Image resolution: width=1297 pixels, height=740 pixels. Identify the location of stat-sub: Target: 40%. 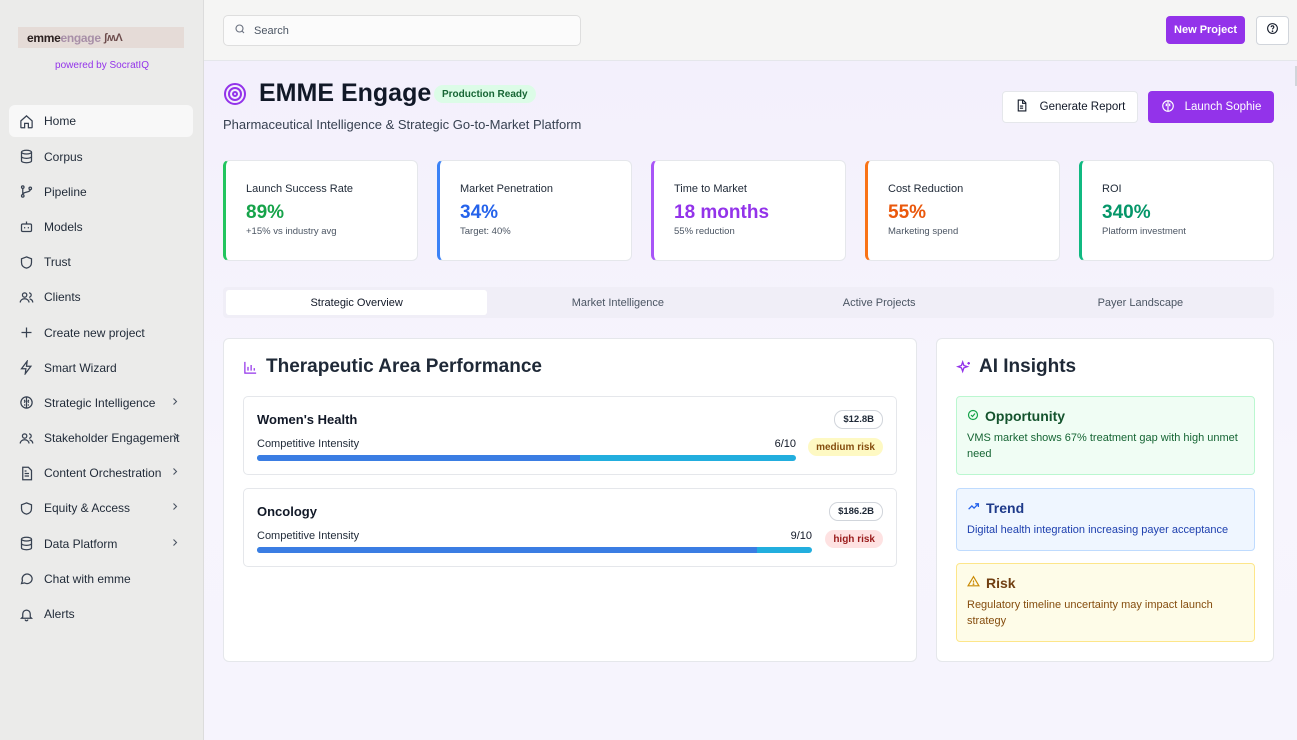
(485, 231).